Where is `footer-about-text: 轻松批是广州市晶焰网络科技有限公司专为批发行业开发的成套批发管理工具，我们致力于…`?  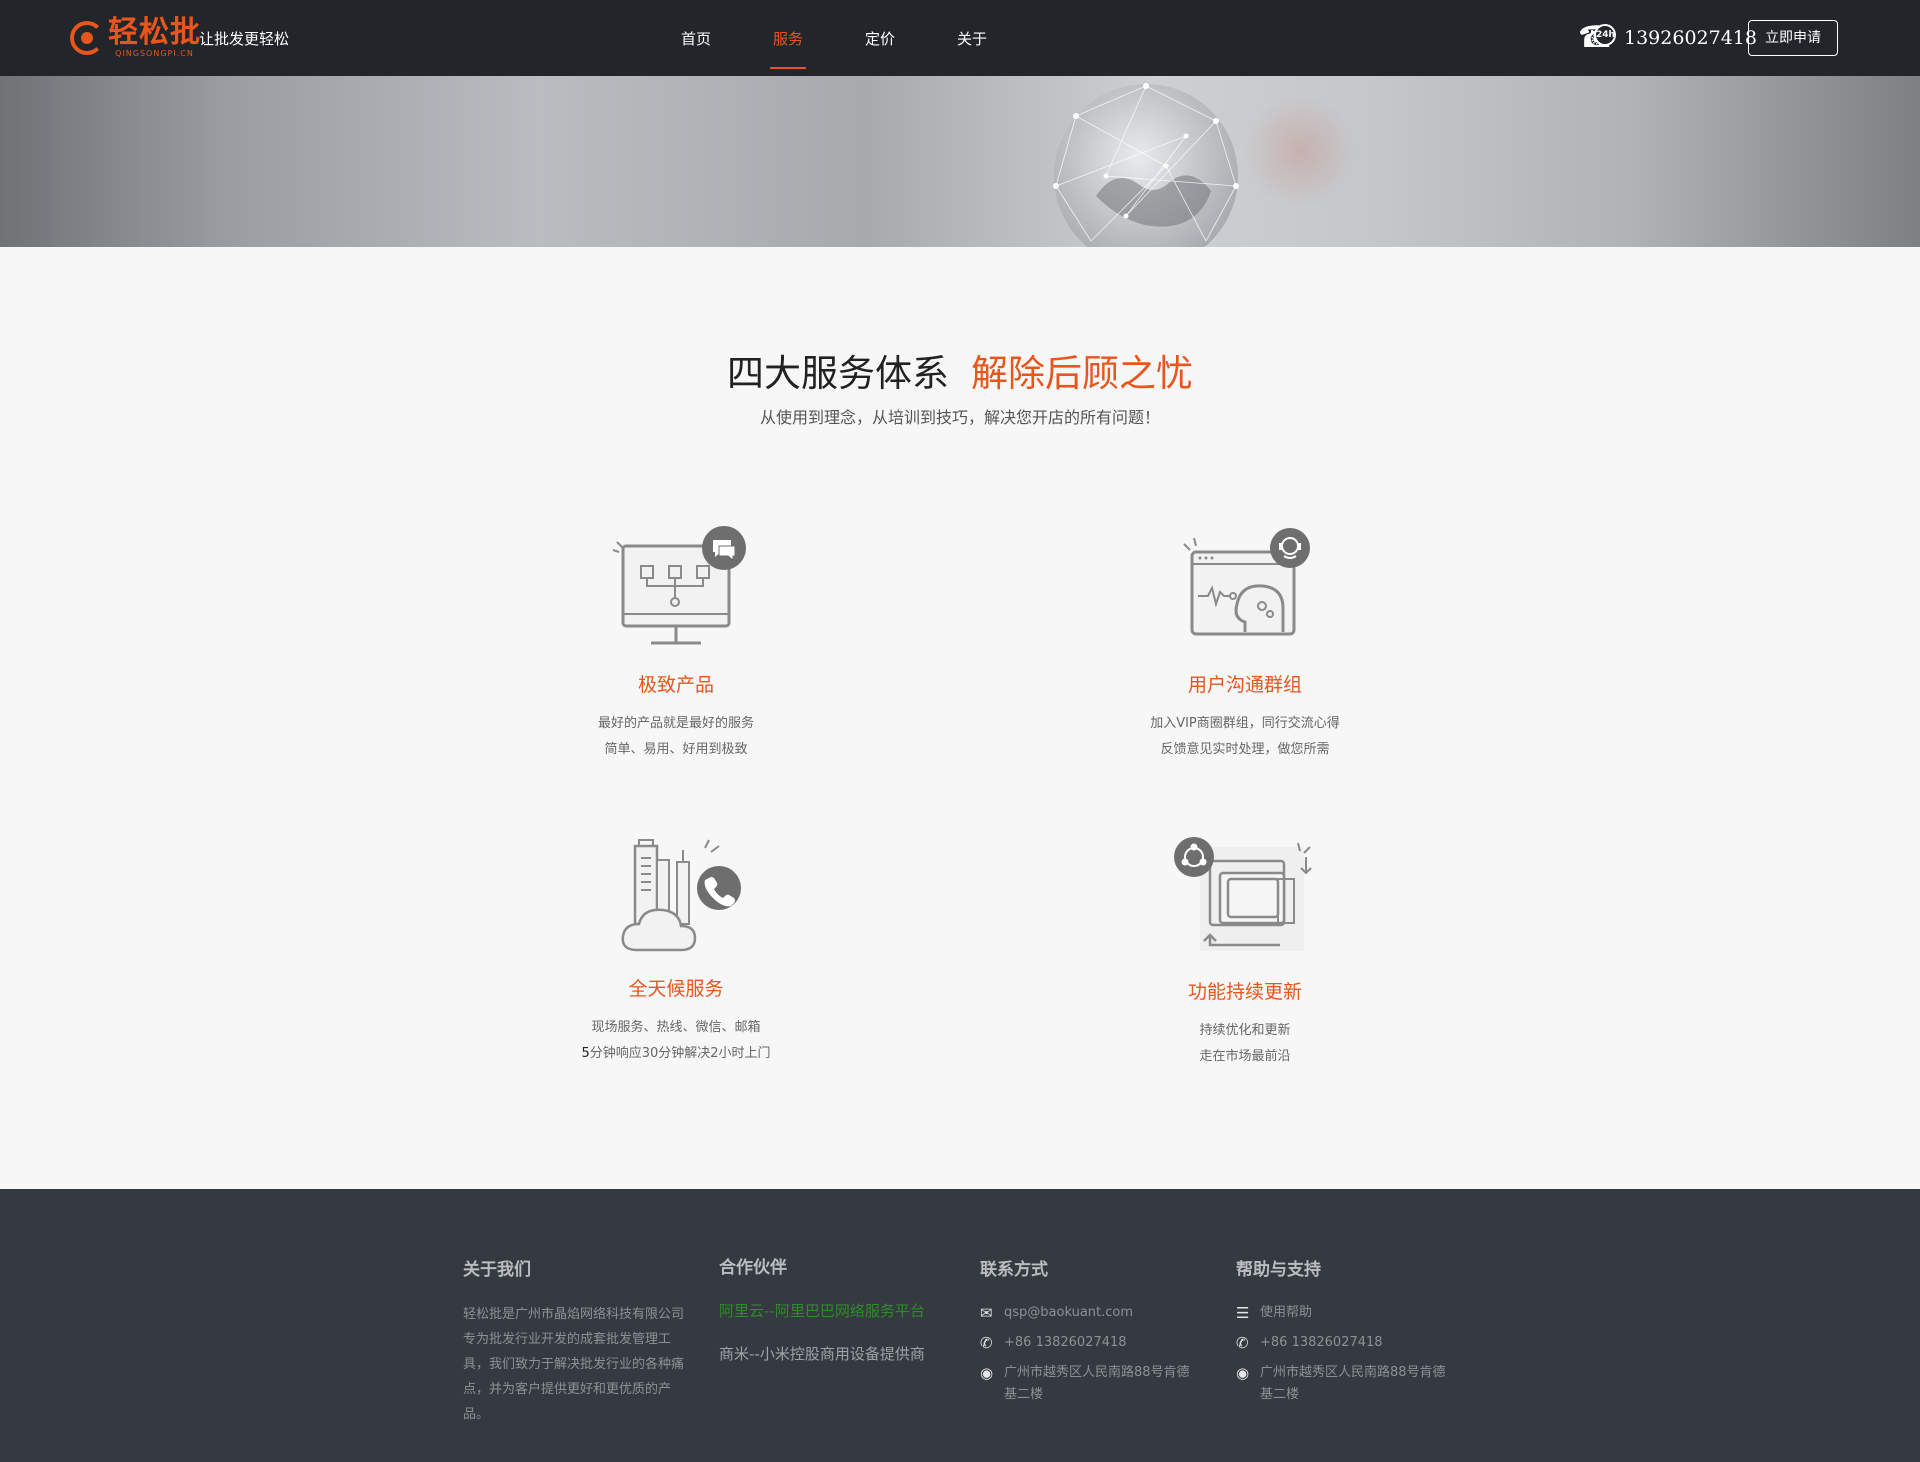
footer-about-text: 轻松批是广州市晶焰网络科技有限公司专为批发行业开发的成套批发管理工具，我们致力于… is located at coordinates (574, 1364).